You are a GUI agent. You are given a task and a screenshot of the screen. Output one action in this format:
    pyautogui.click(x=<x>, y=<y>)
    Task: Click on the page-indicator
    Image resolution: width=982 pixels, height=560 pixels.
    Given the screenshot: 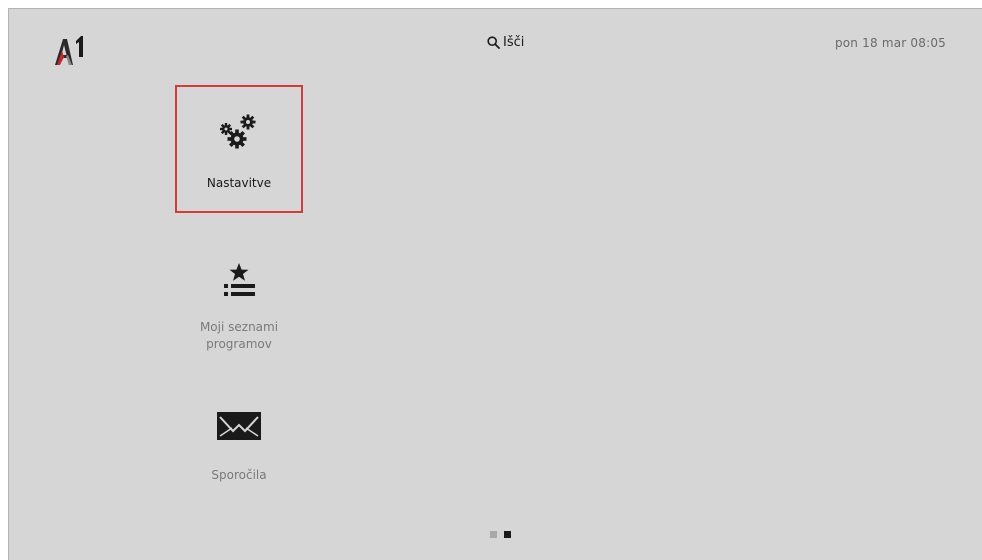 What is the action you would take?
    pyautogui.click(x=500, y=534)
    